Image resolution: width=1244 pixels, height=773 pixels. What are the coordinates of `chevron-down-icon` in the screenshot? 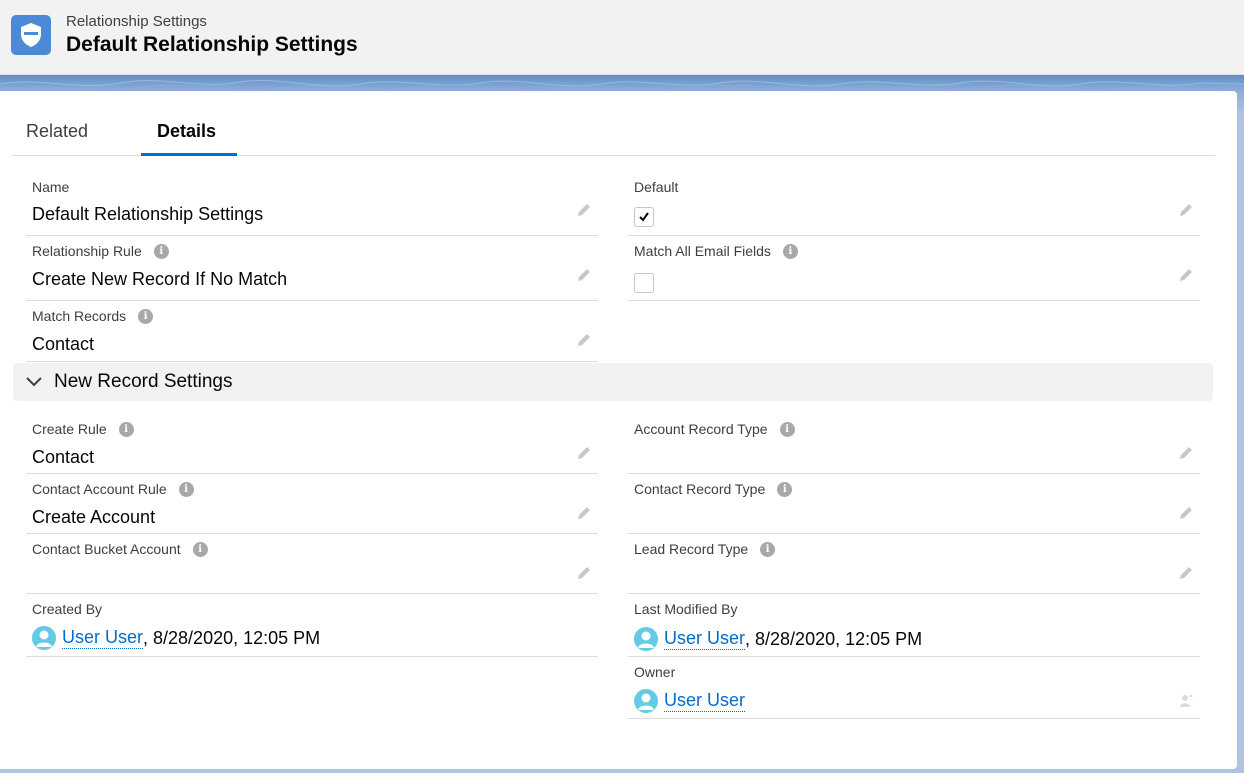 It's located at (34, 382).